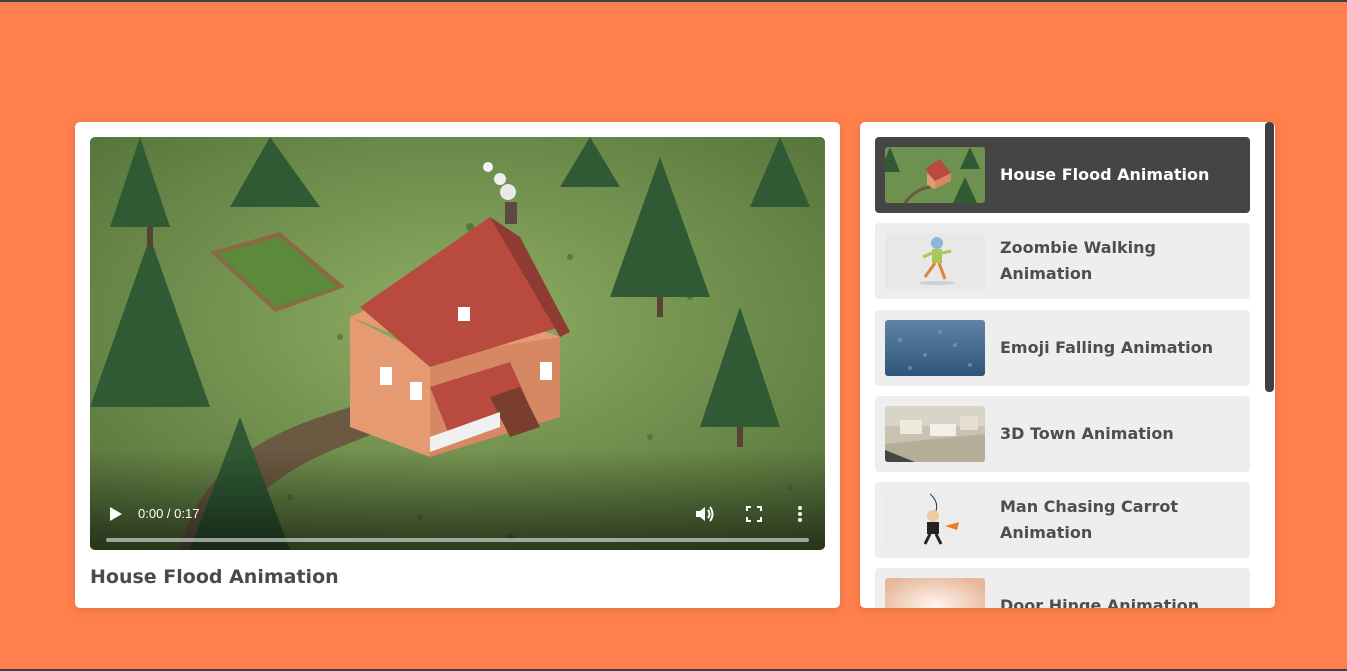 The image size is (1347, 671). I want to click on playlist-item-door-hinge: Door Hinge Animation, so click(1062, 588).